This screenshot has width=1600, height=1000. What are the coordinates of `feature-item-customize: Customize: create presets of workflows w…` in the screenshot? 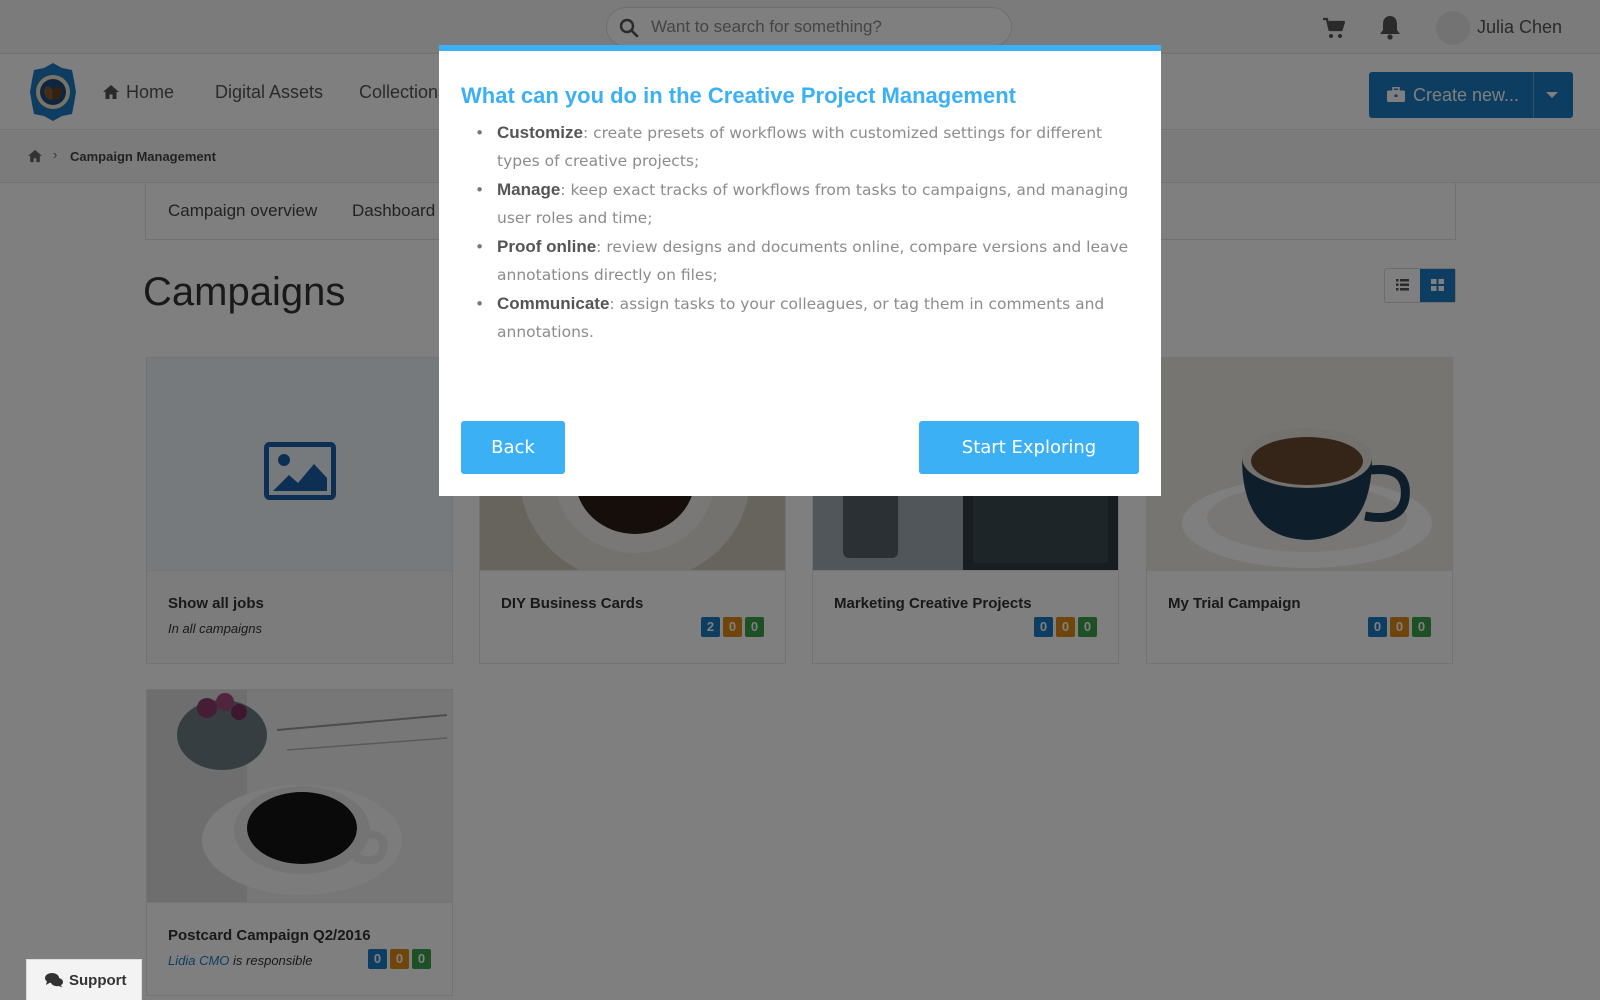 It's located at (806, 147).